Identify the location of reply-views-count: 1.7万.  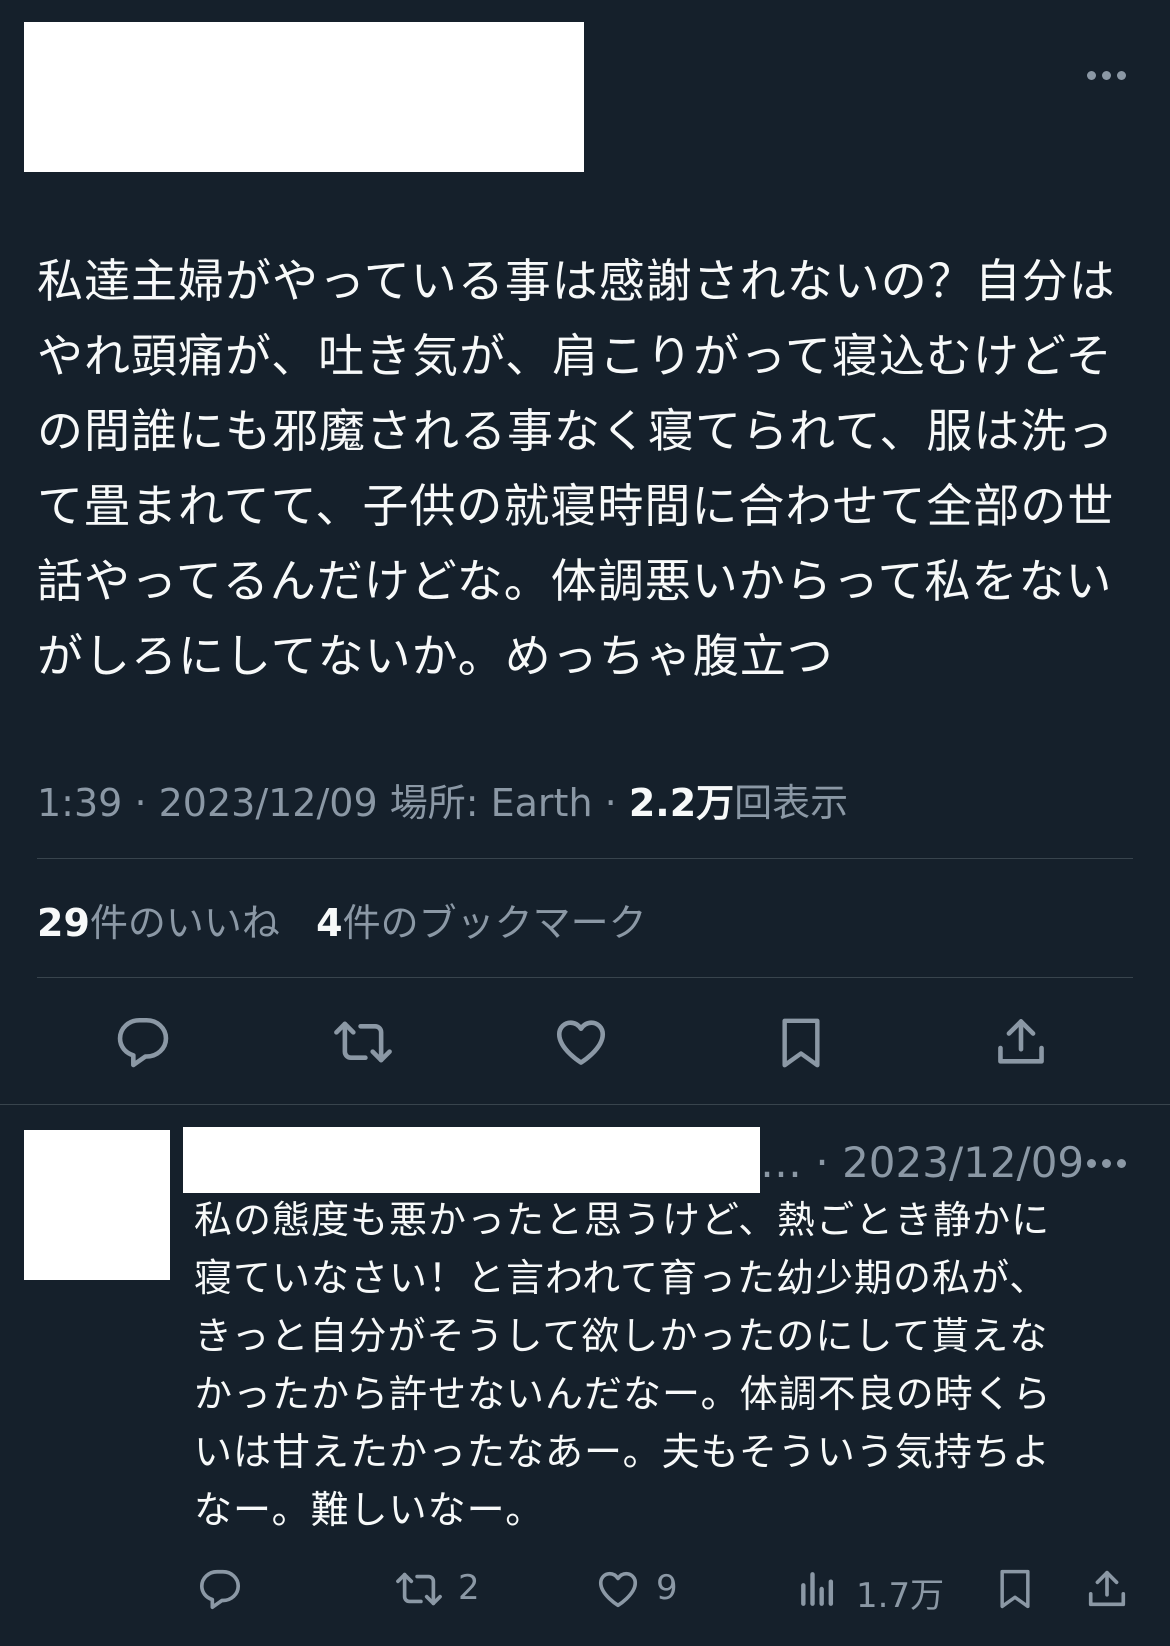
(900, 1596).